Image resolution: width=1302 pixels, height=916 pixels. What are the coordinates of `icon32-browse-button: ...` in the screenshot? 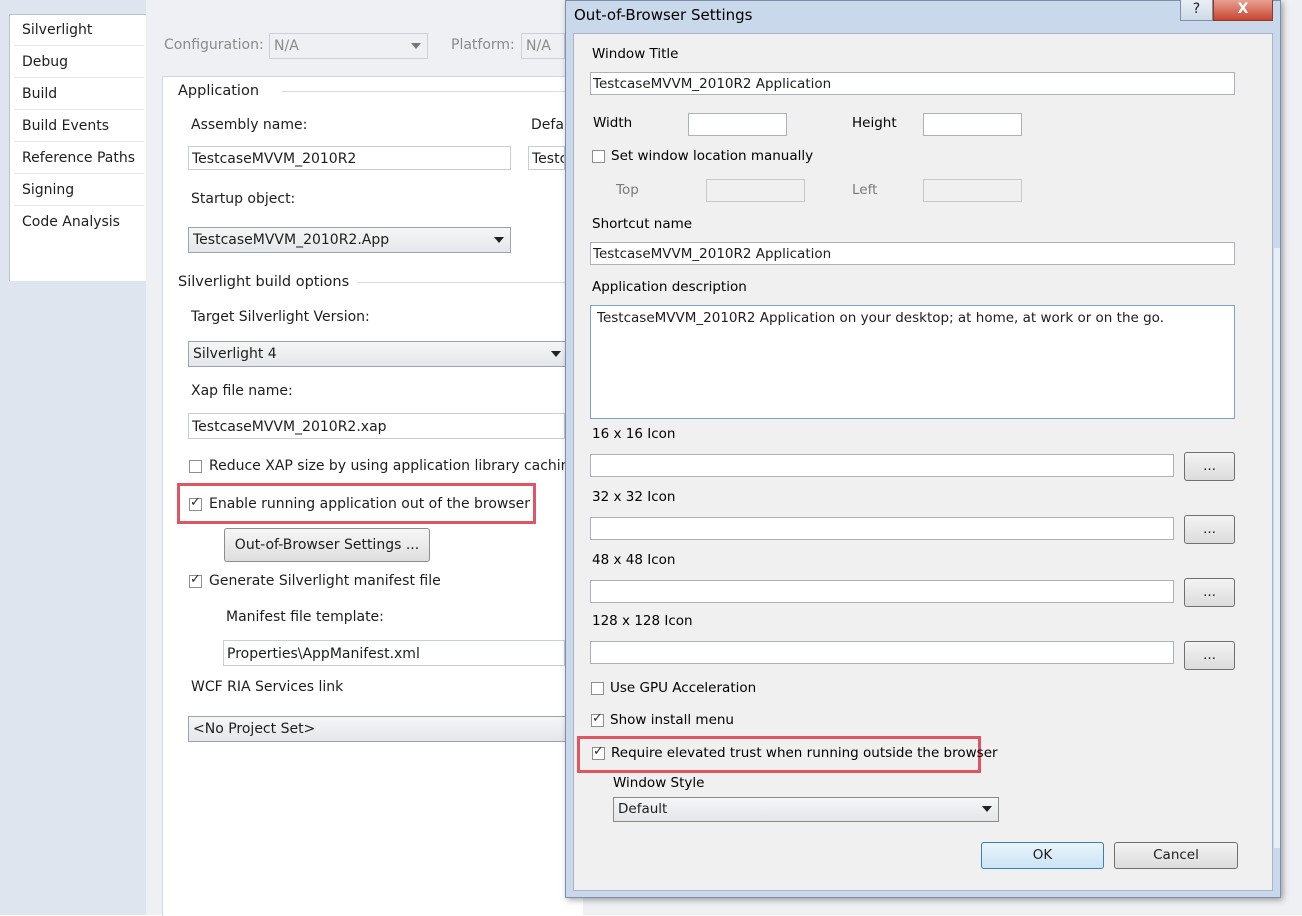 It's located at (1209, 529).